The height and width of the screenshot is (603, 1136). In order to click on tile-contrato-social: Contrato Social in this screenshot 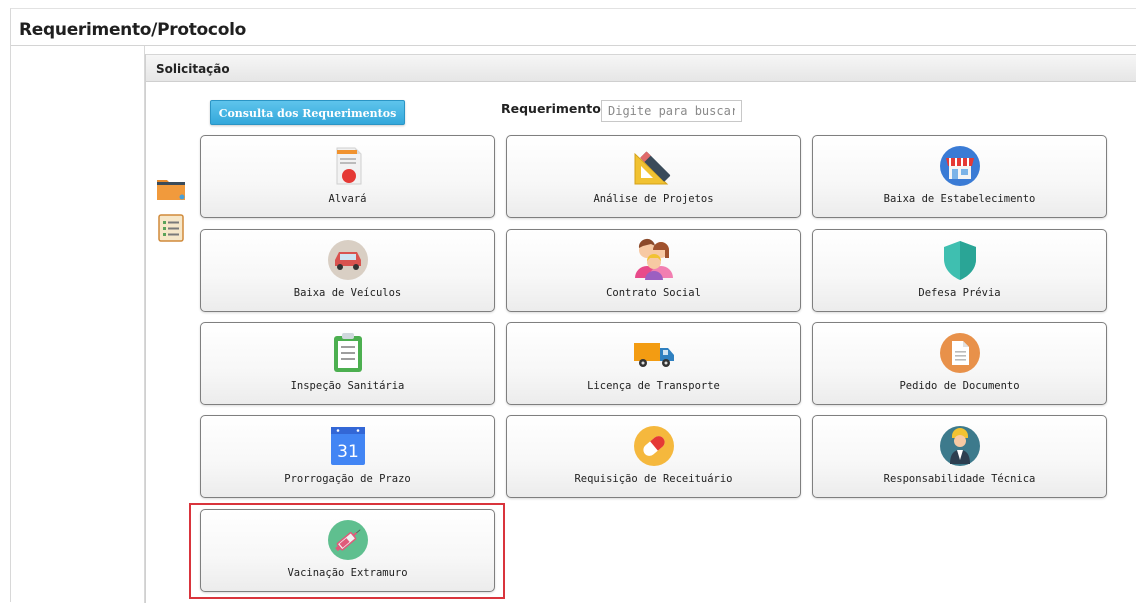, I will do `click(653, 270)`.